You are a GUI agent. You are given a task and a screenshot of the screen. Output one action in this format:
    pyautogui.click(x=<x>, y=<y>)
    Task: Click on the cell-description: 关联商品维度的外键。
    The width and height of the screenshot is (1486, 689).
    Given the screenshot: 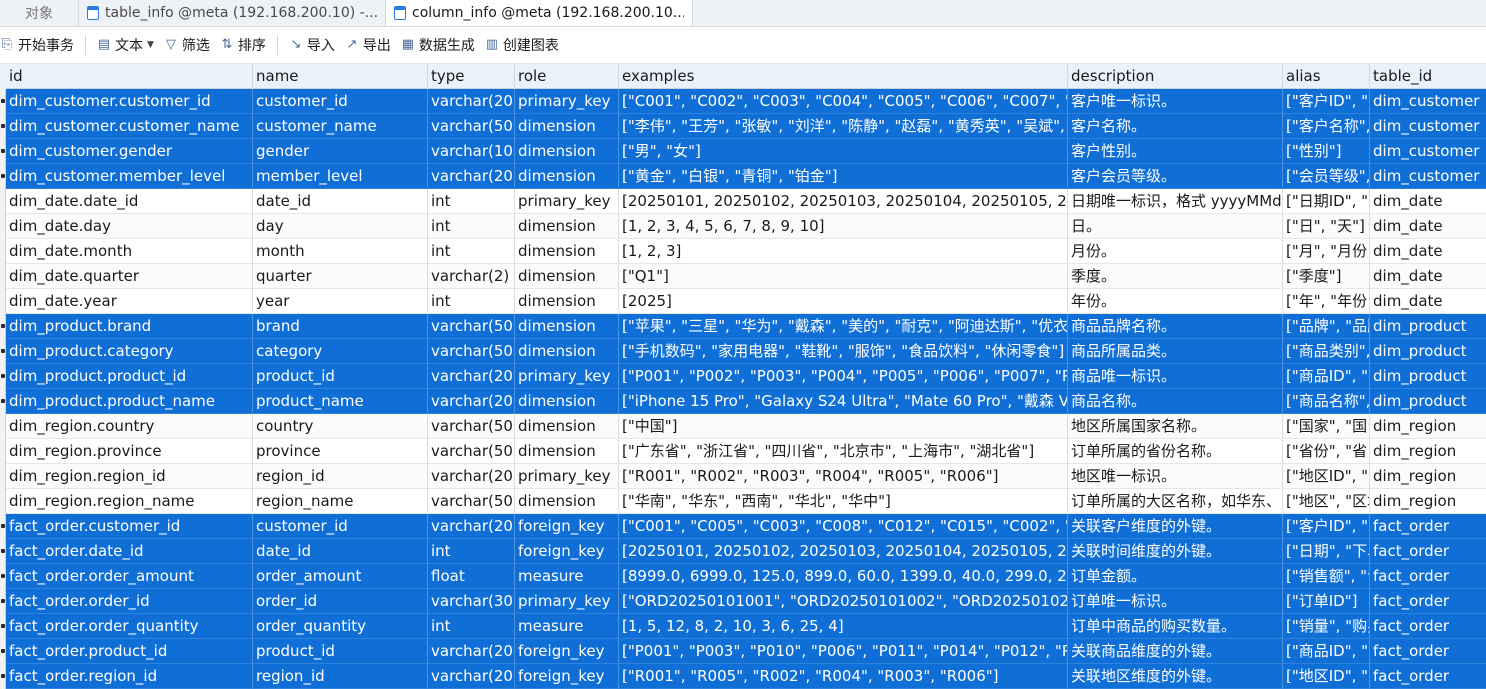 What is the action you would take?
    pyautogui.click(x=1175, y=651)
    